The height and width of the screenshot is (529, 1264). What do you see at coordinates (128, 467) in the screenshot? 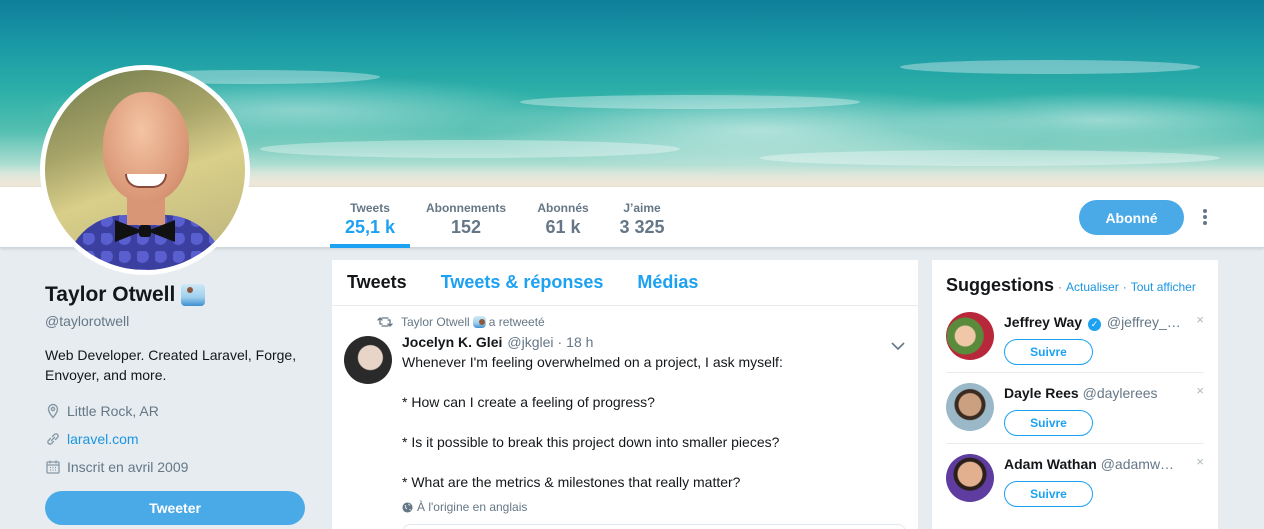
I see `joined-text: Inscrit en avril 2009` at bounding box center [128, 467].